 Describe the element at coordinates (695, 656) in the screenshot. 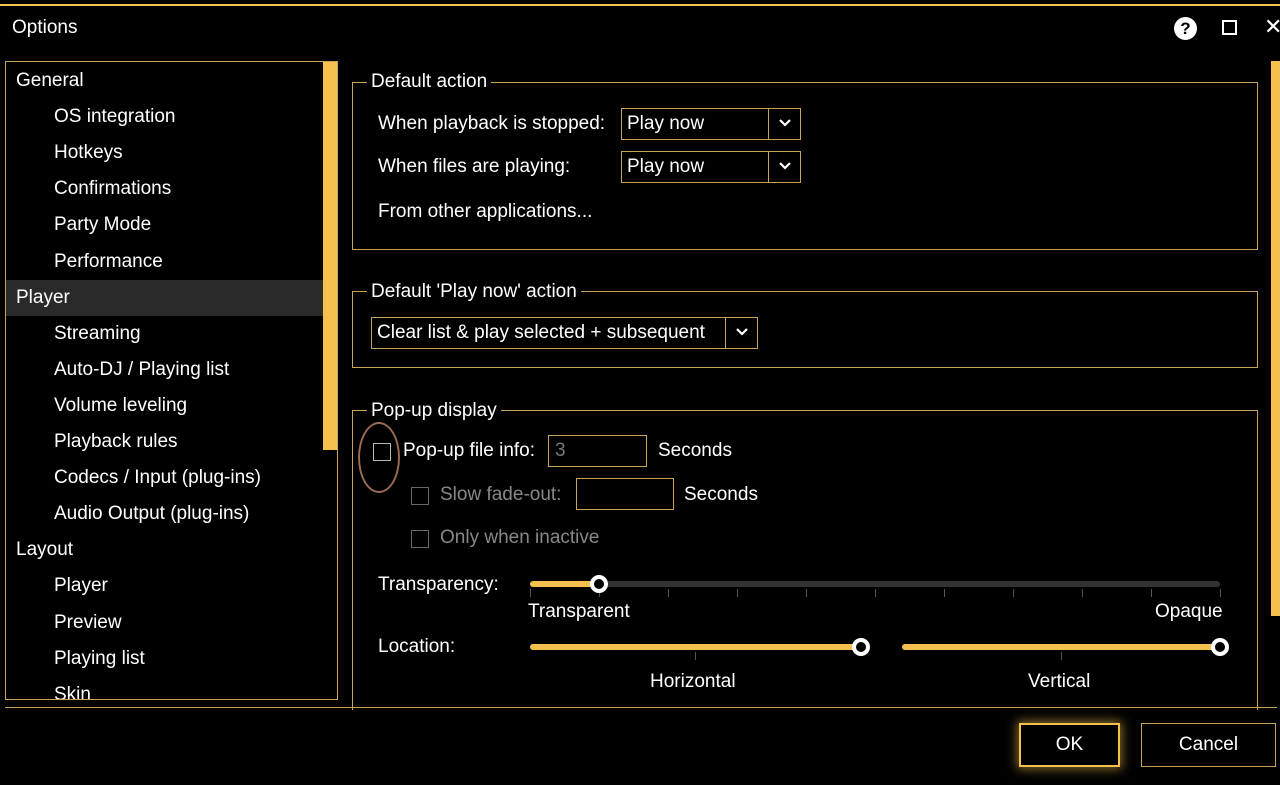

I see `horizontal-tick` at that location.